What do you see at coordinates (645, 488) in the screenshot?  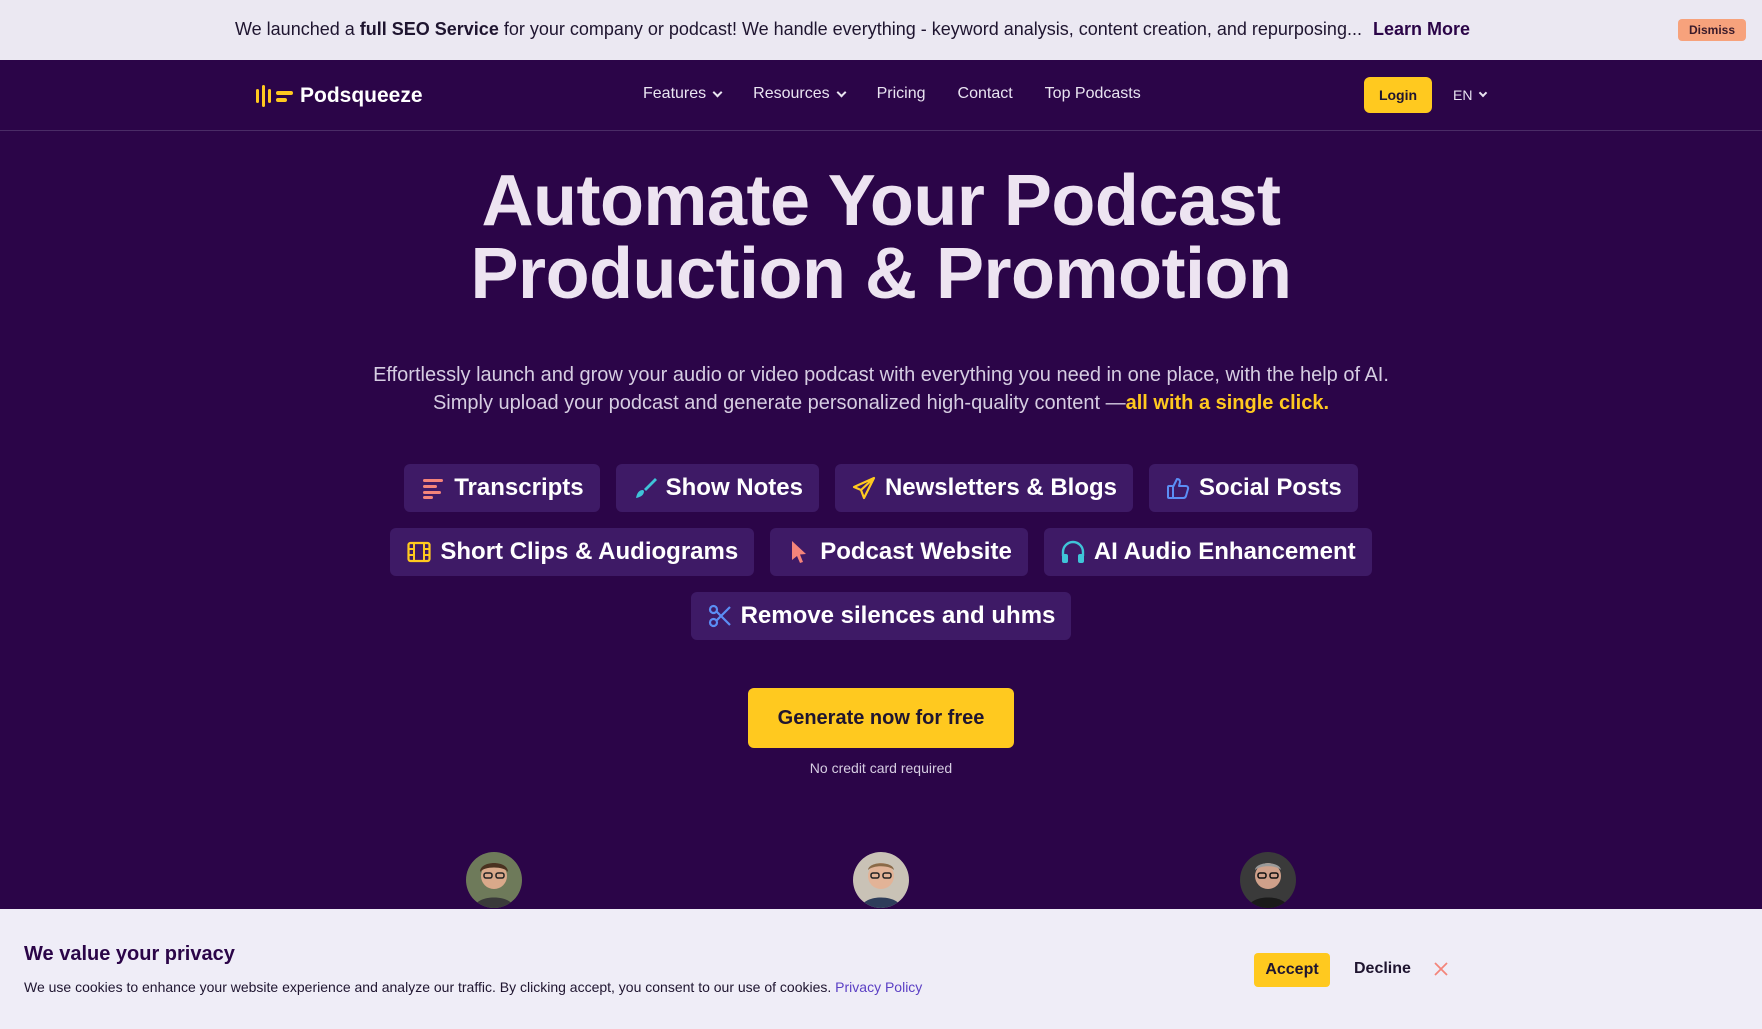 I see `brush-icon` at bounding box center [645, 488].